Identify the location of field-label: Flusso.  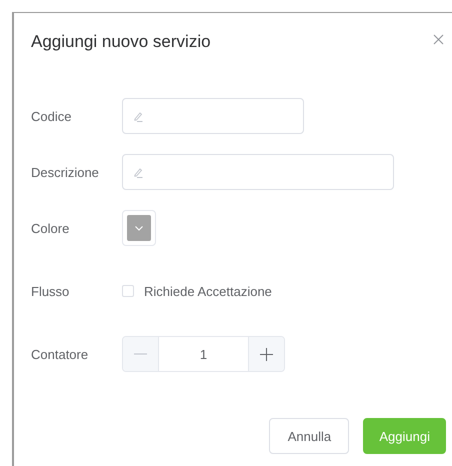
(50, 291).